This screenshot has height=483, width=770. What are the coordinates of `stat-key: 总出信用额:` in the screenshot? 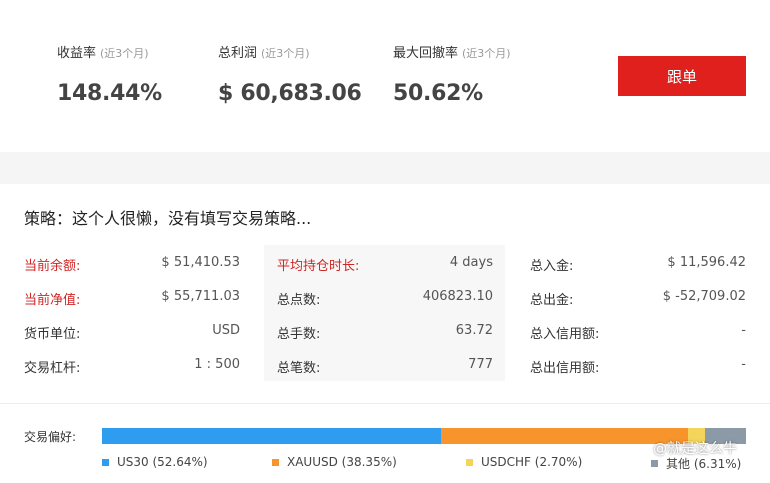 It's located at (565, 368).